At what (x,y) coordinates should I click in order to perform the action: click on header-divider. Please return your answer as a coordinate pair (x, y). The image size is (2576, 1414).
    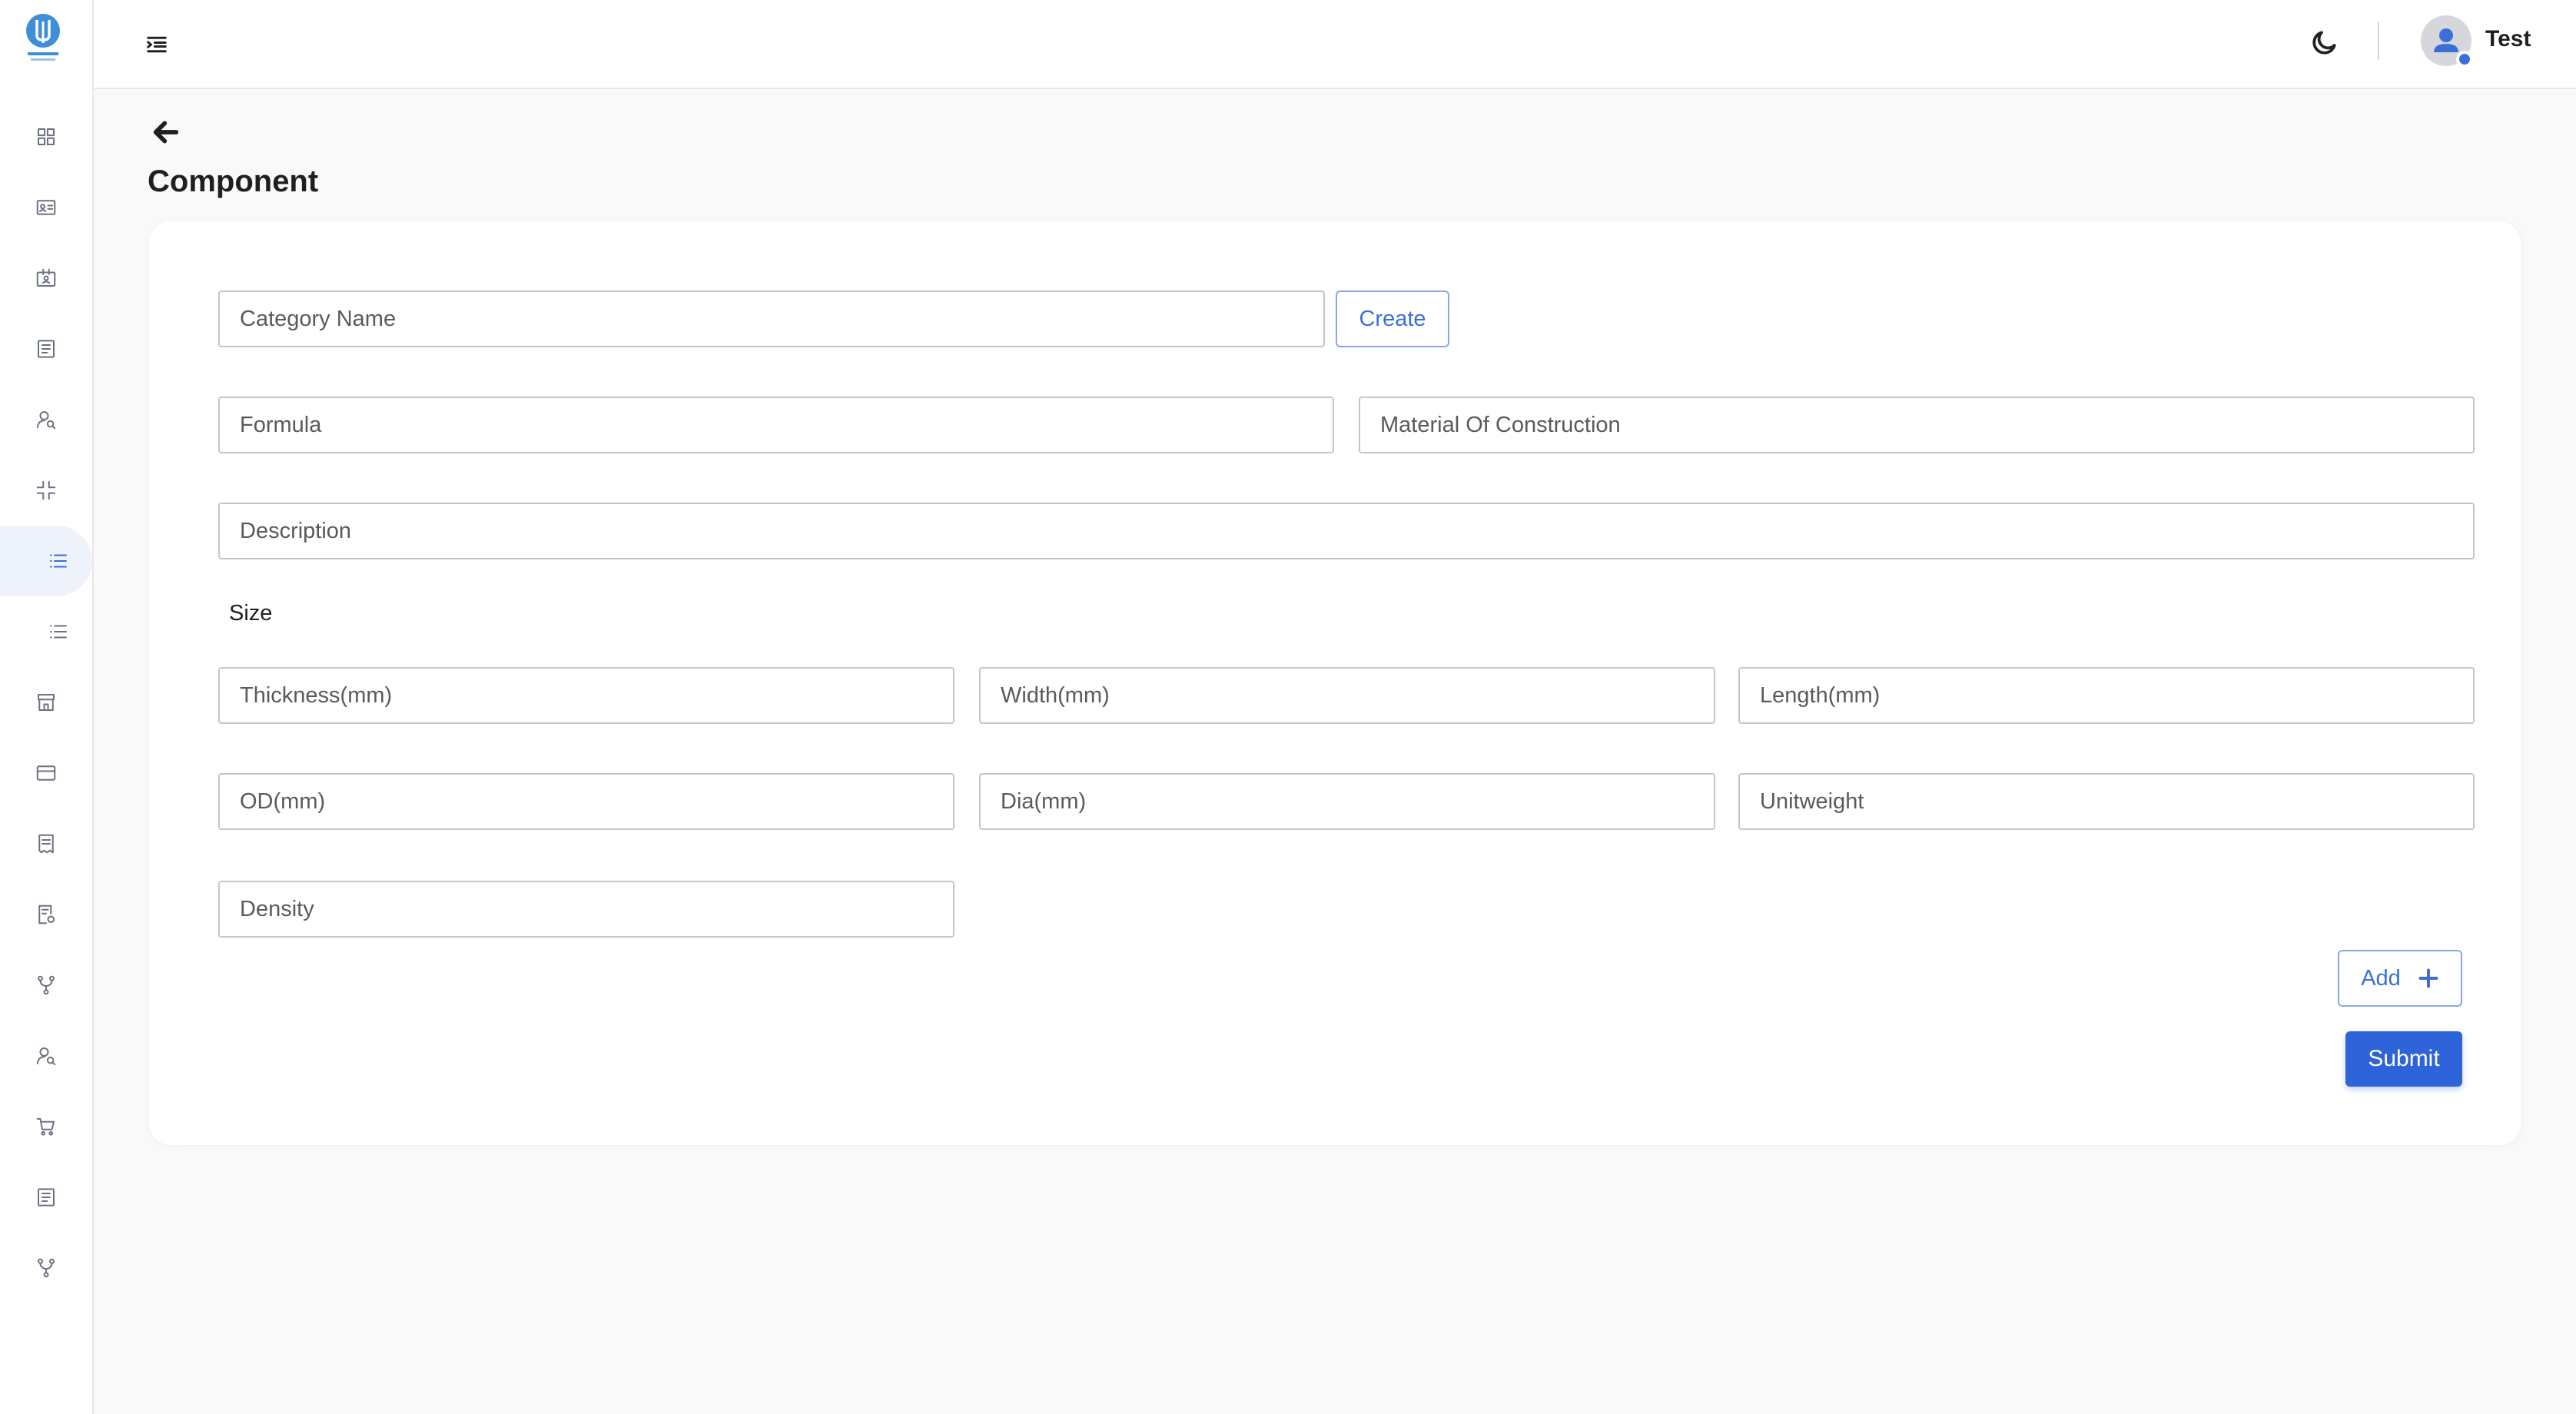
    Looking at the image, I should click on (2378, 41).